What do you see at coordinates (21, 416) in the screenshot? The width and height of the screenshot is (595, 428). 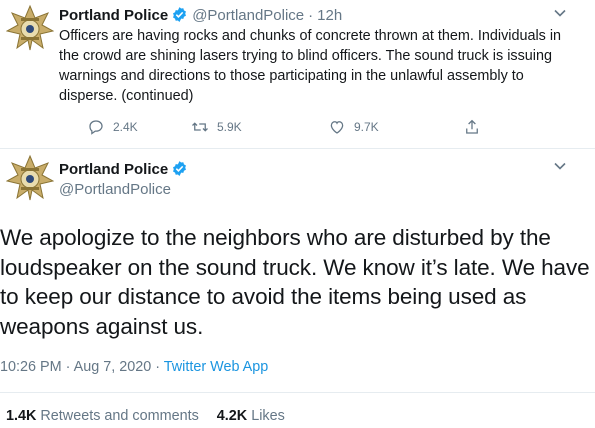 I see `retweets-value: 1.4K` at bounding box center [21, 416].